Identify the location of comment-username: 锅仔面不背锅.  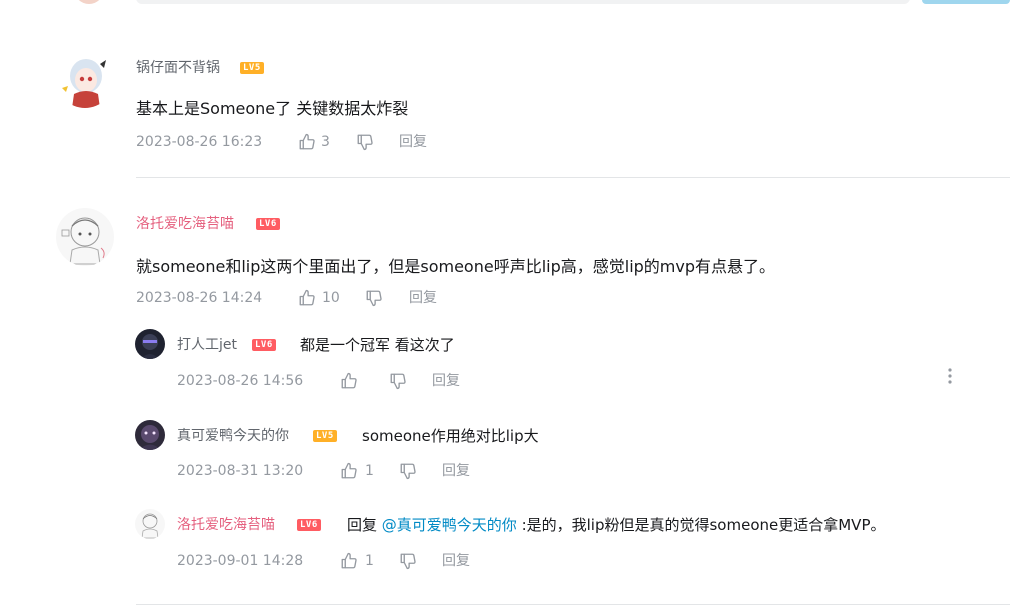
(178, 68).